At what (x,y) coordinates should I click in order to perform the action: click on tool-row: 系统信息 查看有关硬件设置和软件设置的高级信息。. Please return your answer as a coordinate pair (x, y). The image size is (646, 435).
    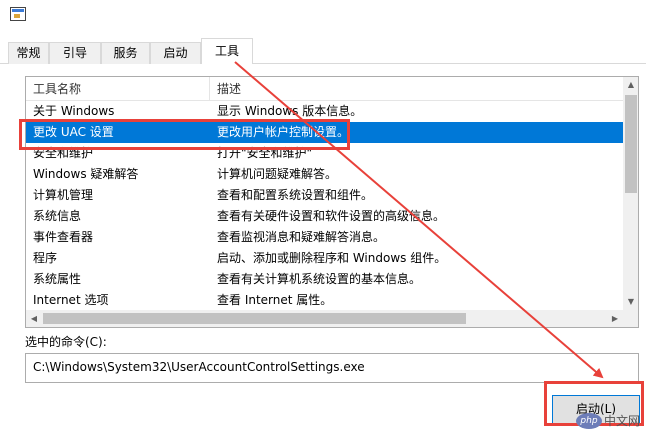
    Looking at the image, I should click on (324, 216).